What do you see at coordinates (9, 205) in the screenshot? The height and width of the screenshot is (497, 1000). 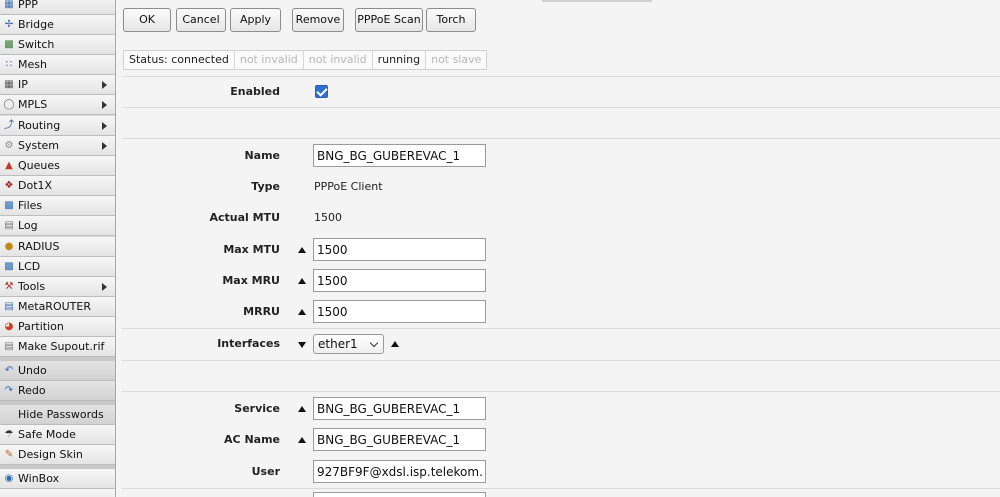 I see `files-icon: ▩` at bounding box center [9, 205].